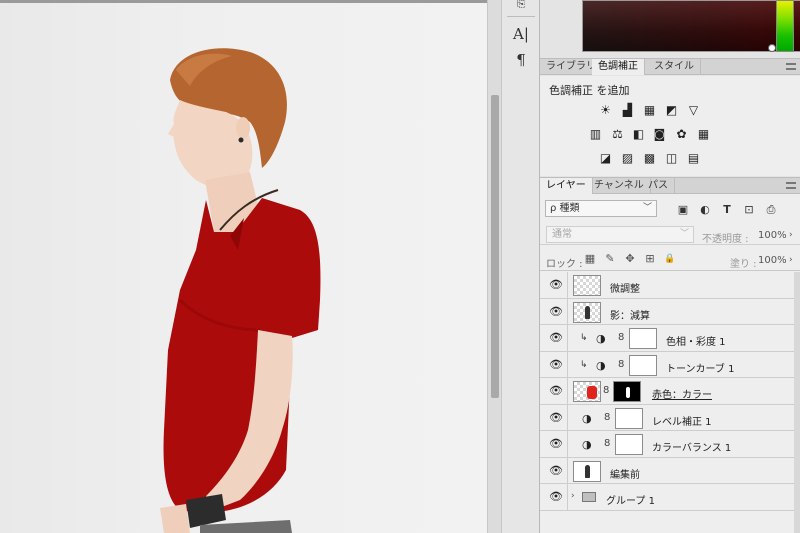 This screenshot has height=533, width=800. Describe the element at coordinates (791, 66) in the screenshot. I see `panel-menu-icon` at that location.